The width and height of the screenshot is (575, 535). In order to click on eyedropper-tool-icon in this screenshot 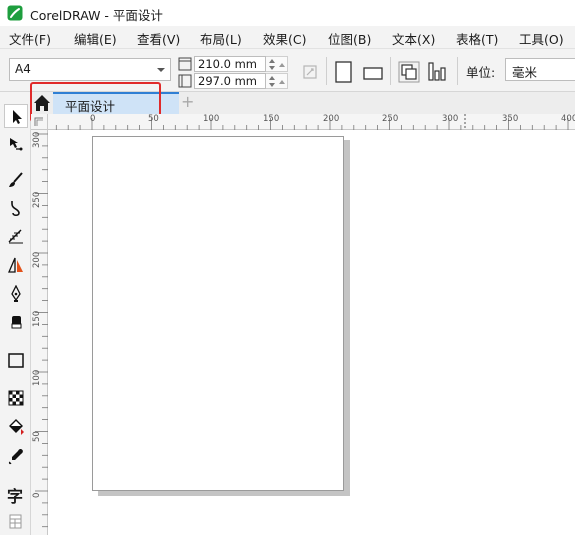, I will do `click(15, 457)`.